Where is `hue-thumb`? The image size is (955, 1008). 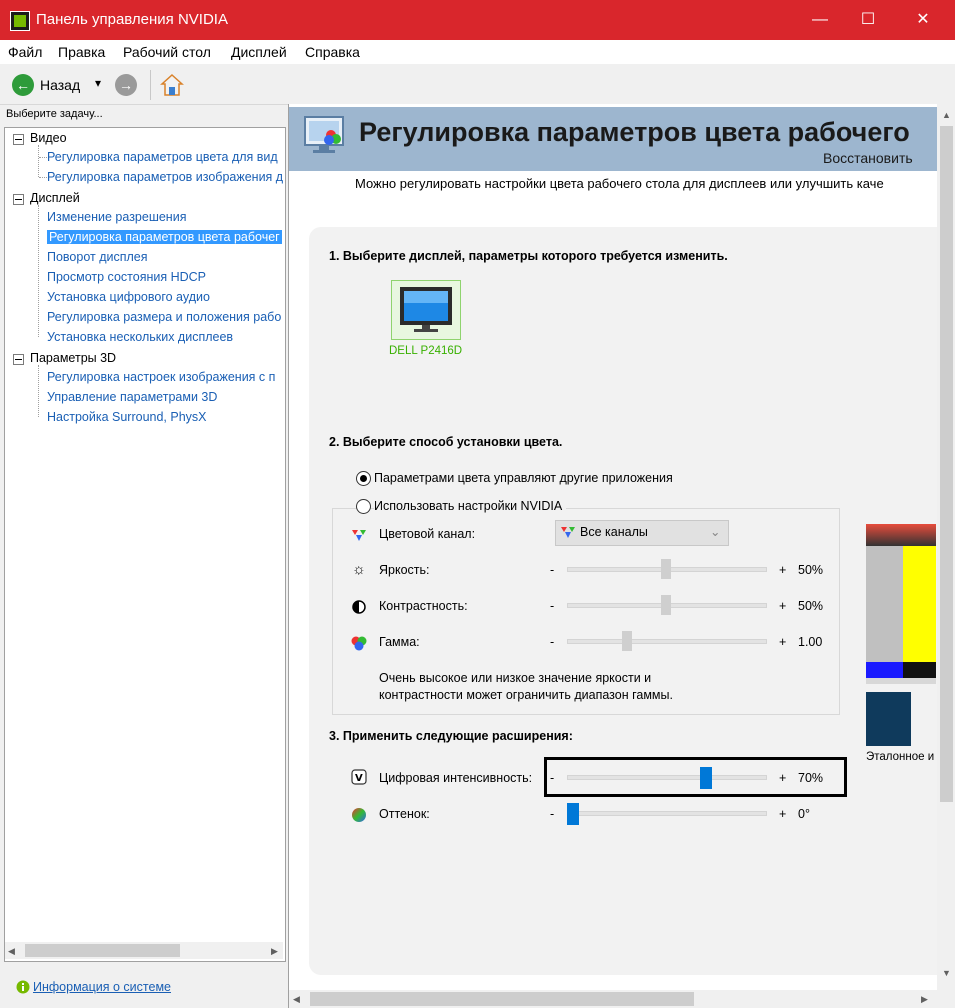 hue-thumb is located at coordinates (573, 814).